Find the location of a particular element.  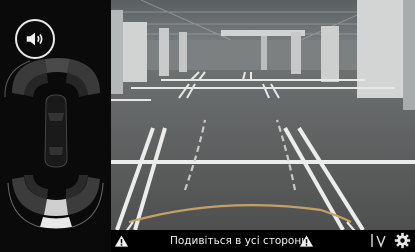

settings-button is located at coordinates (402, 240).